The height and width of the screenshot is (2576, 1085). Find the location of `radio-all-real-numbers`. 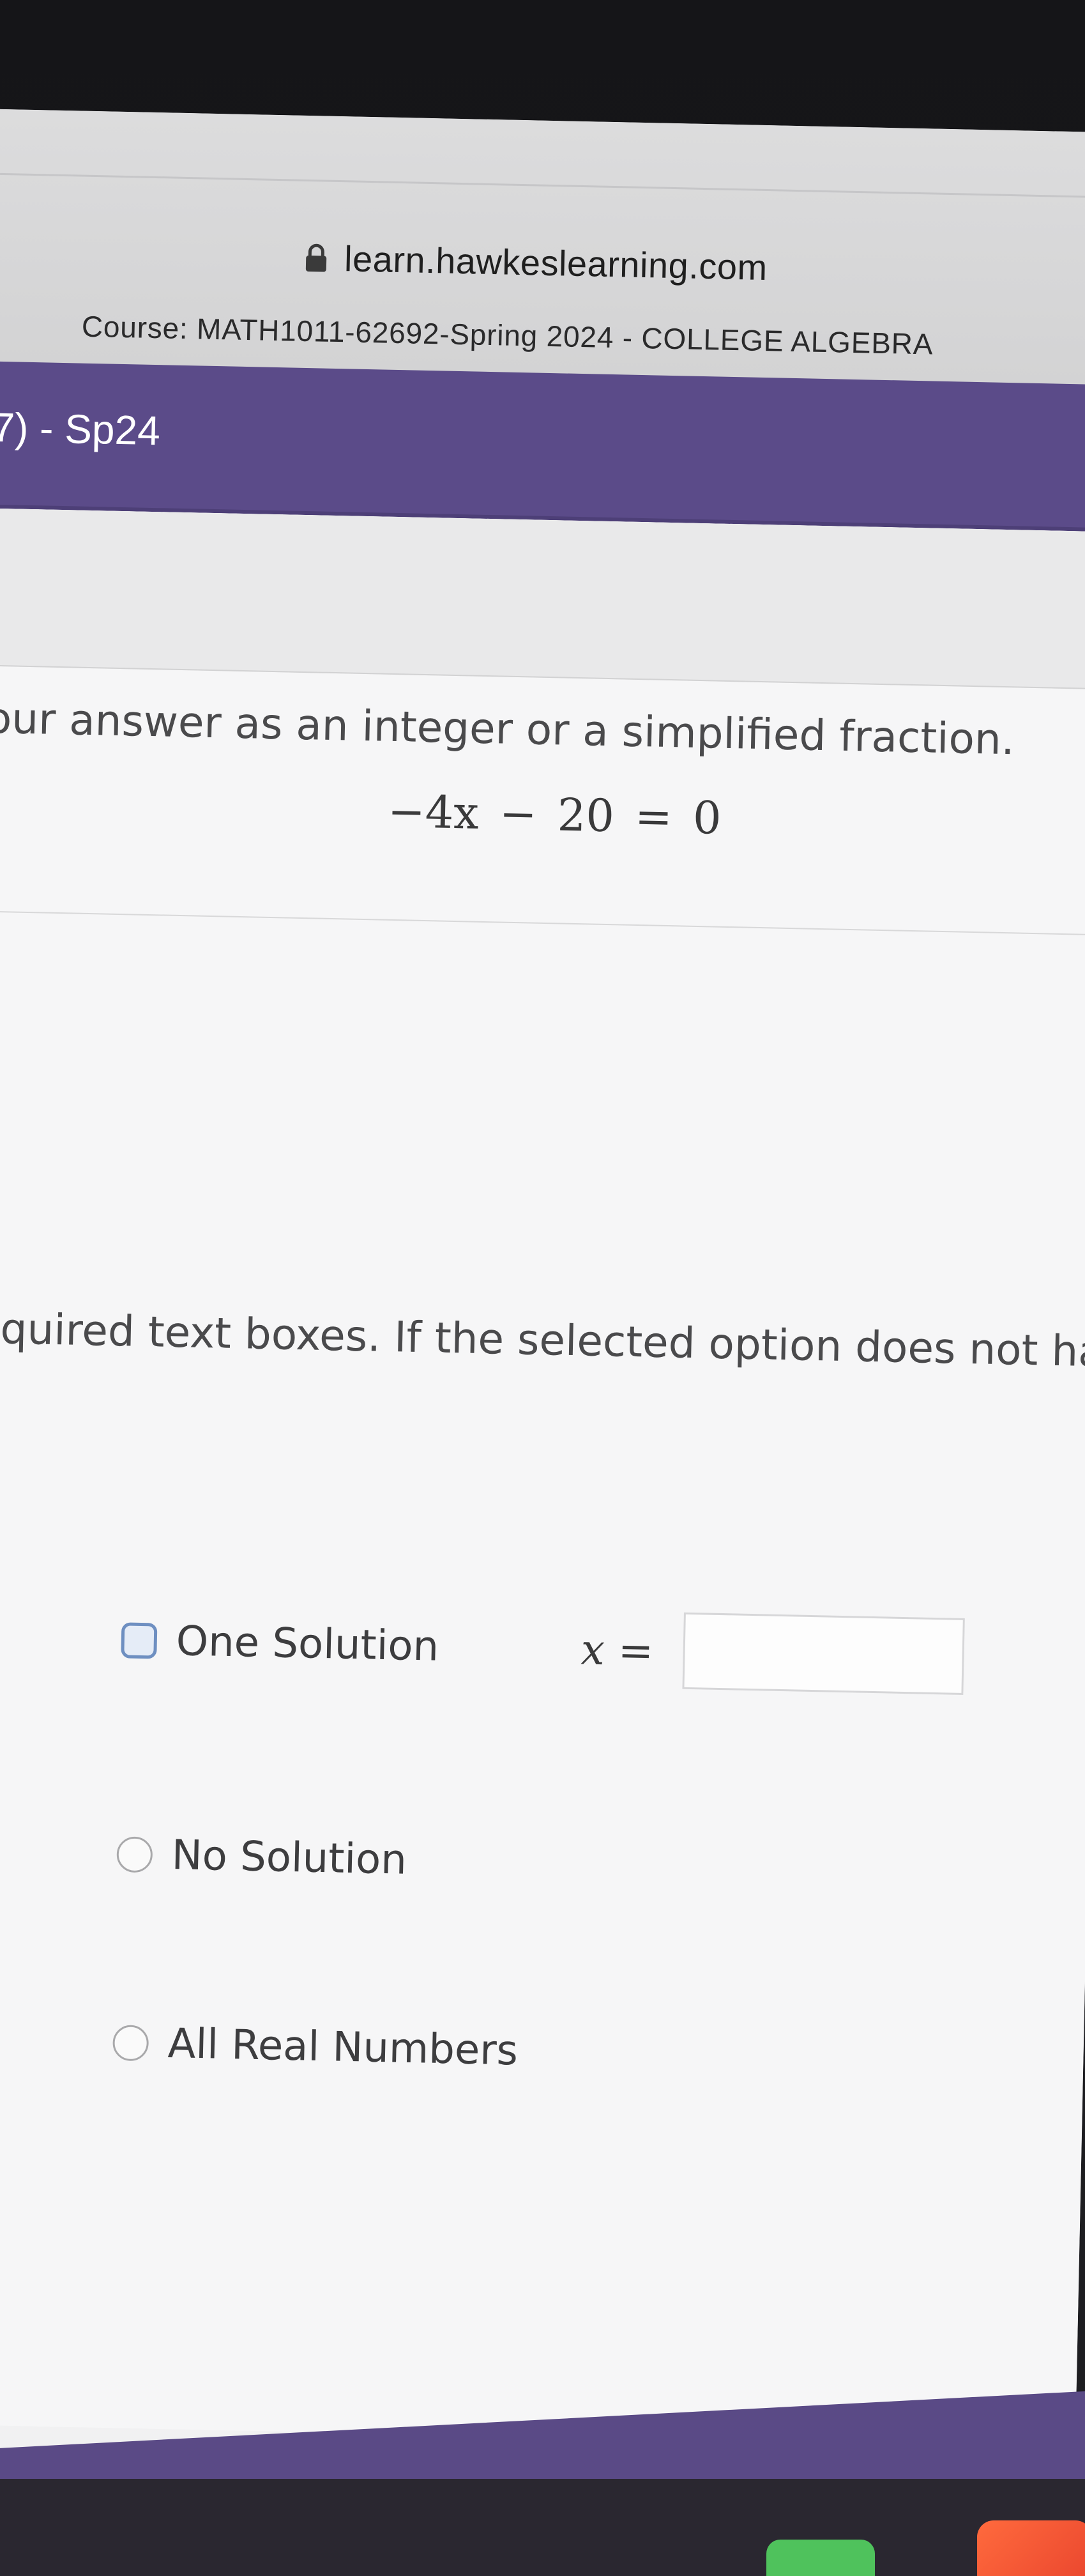

radio-all-real-numbers is located at coordinates (130, 2043).